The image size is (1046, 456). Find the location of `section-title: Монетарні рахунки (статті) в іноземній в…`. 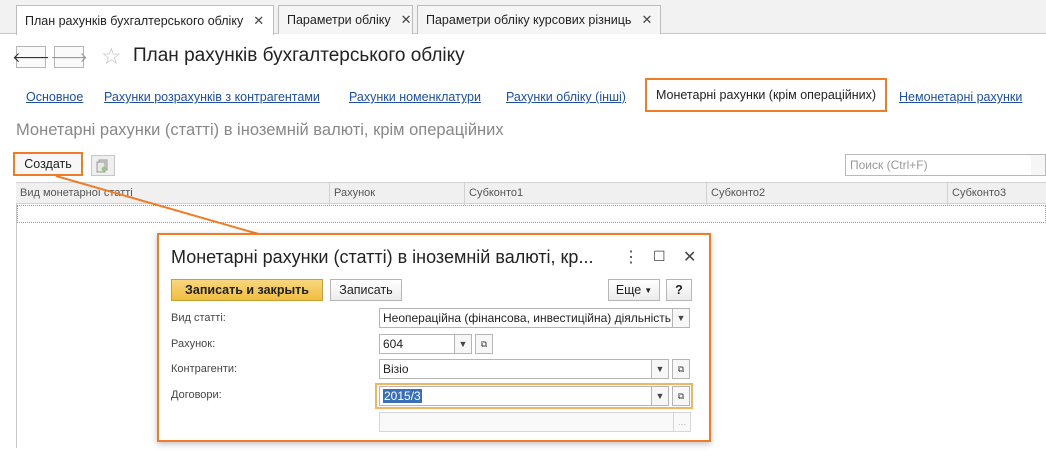

section-title: Монетарні рахунки (статті) в іноземній в… is located at coordinates (260, 130).